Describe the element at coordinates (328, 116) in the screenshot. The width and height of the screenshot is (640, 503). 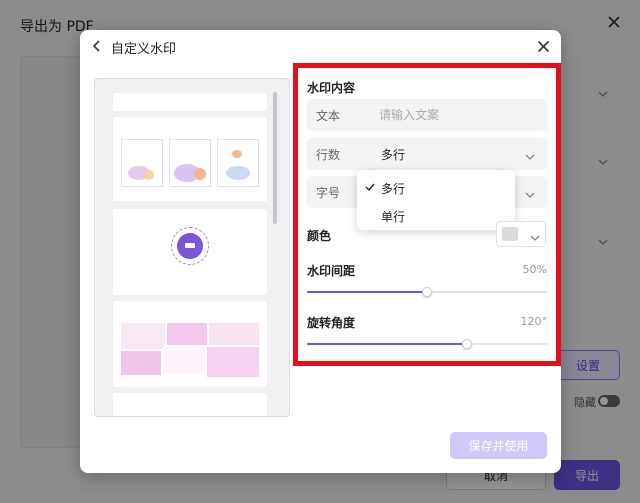
I see `text-field-label: 文本` at that location.